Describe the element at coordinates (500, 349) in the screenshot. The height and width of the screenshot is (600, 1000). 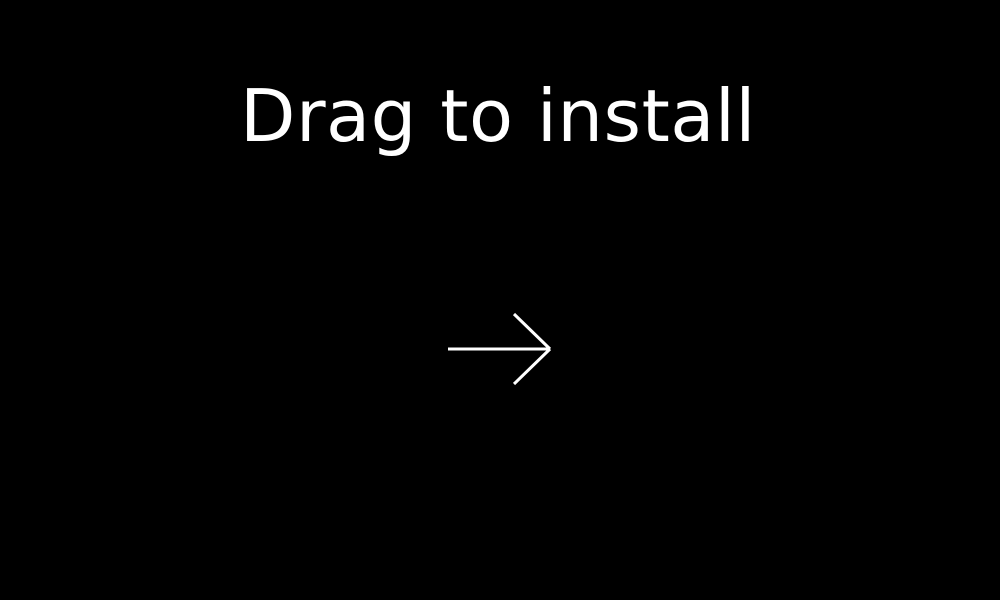
I see `right-arrow-icon` at that location.